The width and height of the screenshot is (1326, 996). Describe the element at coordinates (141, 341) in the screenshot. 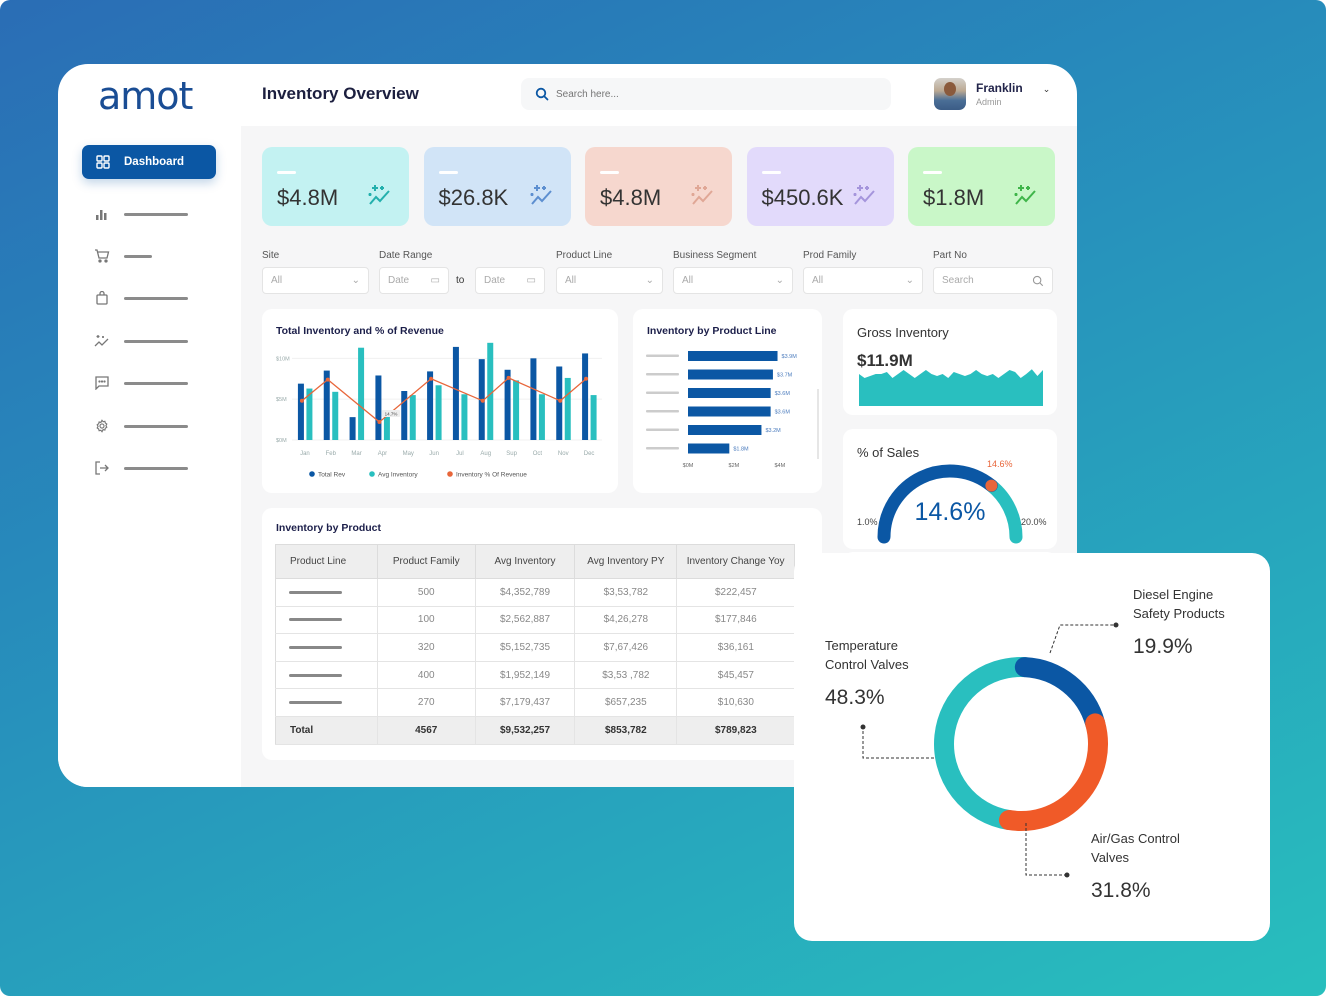

I see `sidebar-item-insights` at that location.